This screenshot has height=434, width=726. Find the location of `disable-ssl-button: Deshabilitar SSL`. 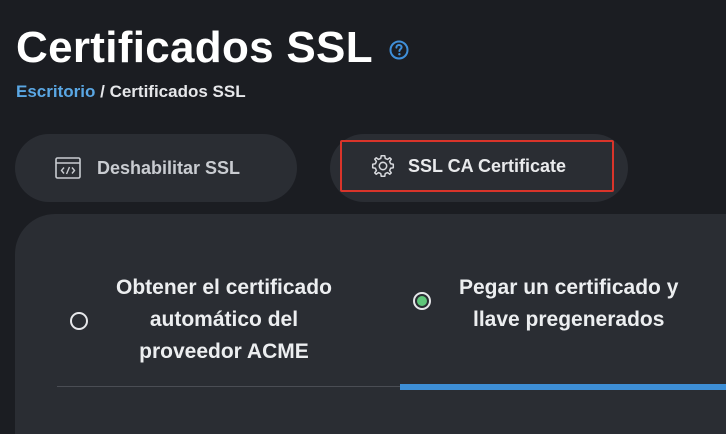

disable-ssl-button: Deshabilitar SSL is located at coordinates (156, 168).